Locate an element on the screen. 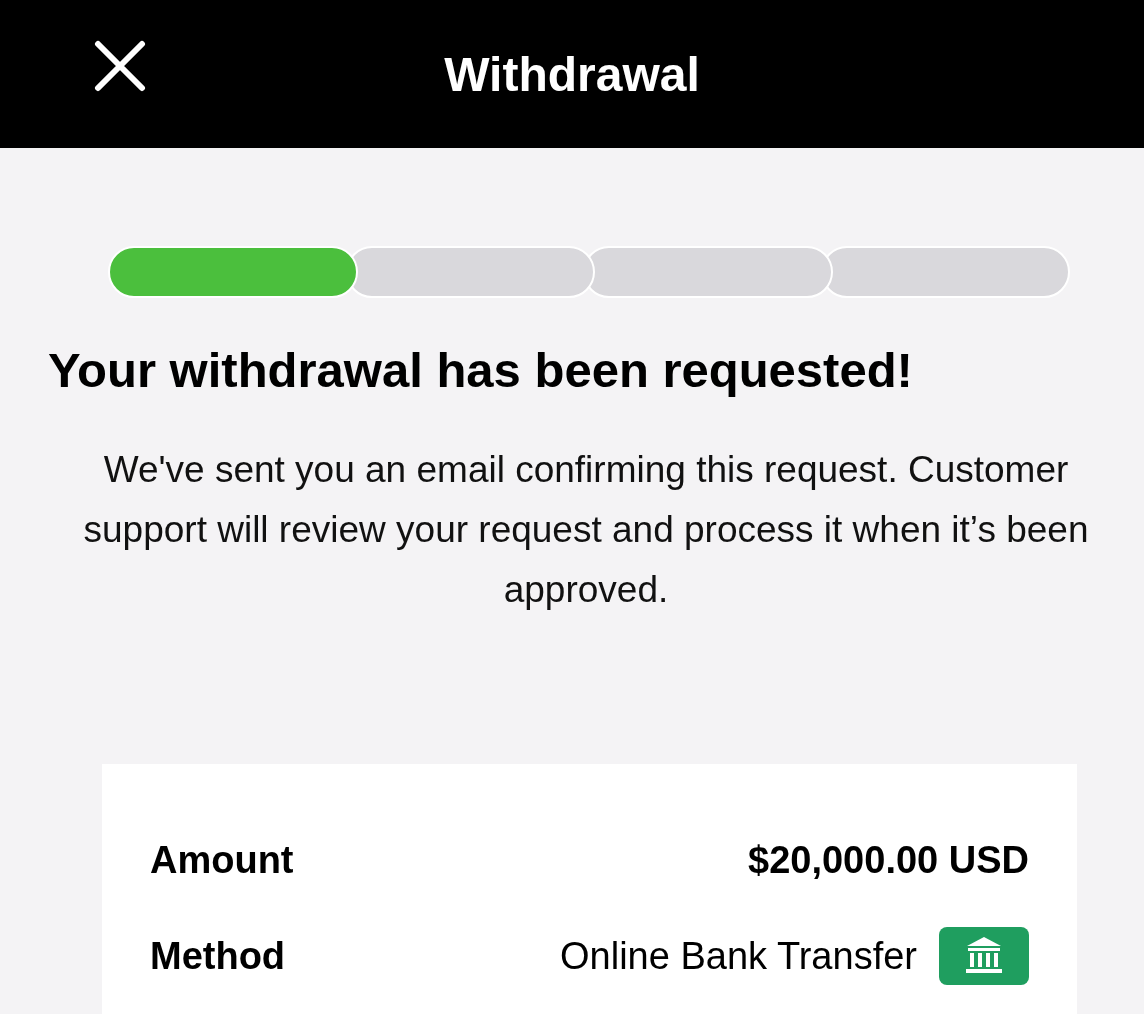  bank-icon is located at coordinates (984, 956).